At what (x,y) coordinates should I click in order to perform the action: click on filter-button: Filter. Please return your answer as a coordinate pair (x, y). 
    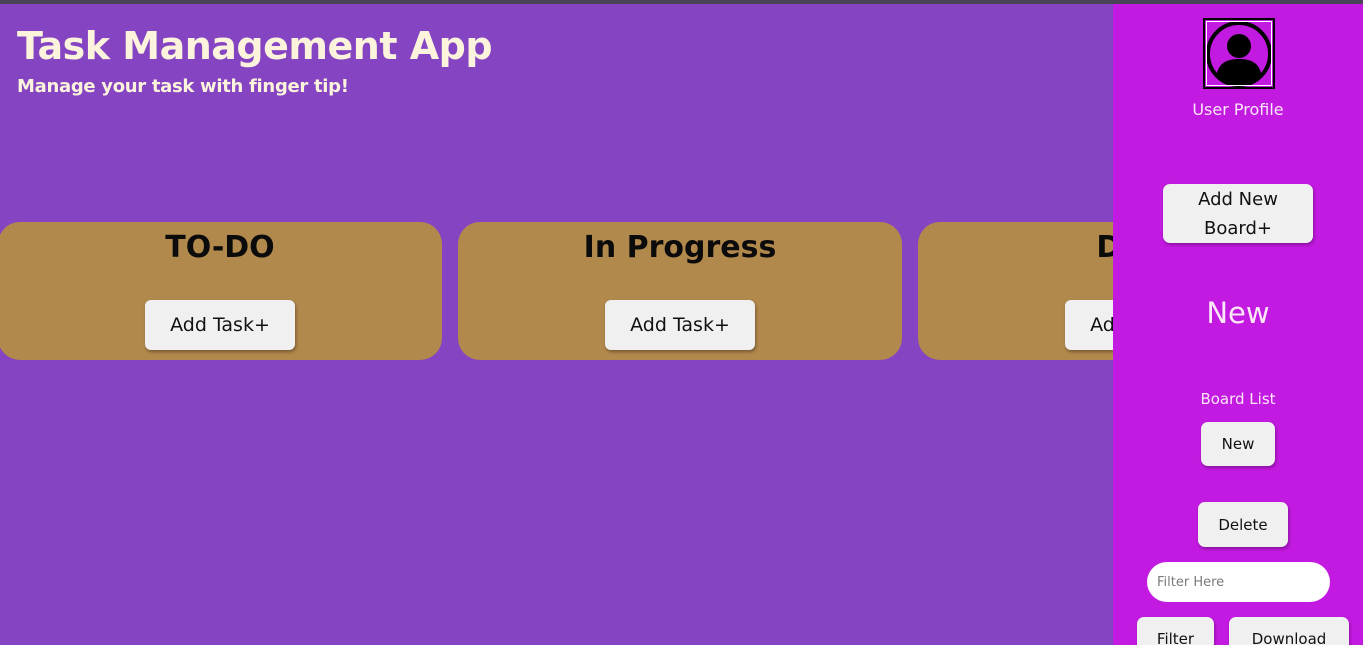
    Looking at the image, I should click on (1175, 631).